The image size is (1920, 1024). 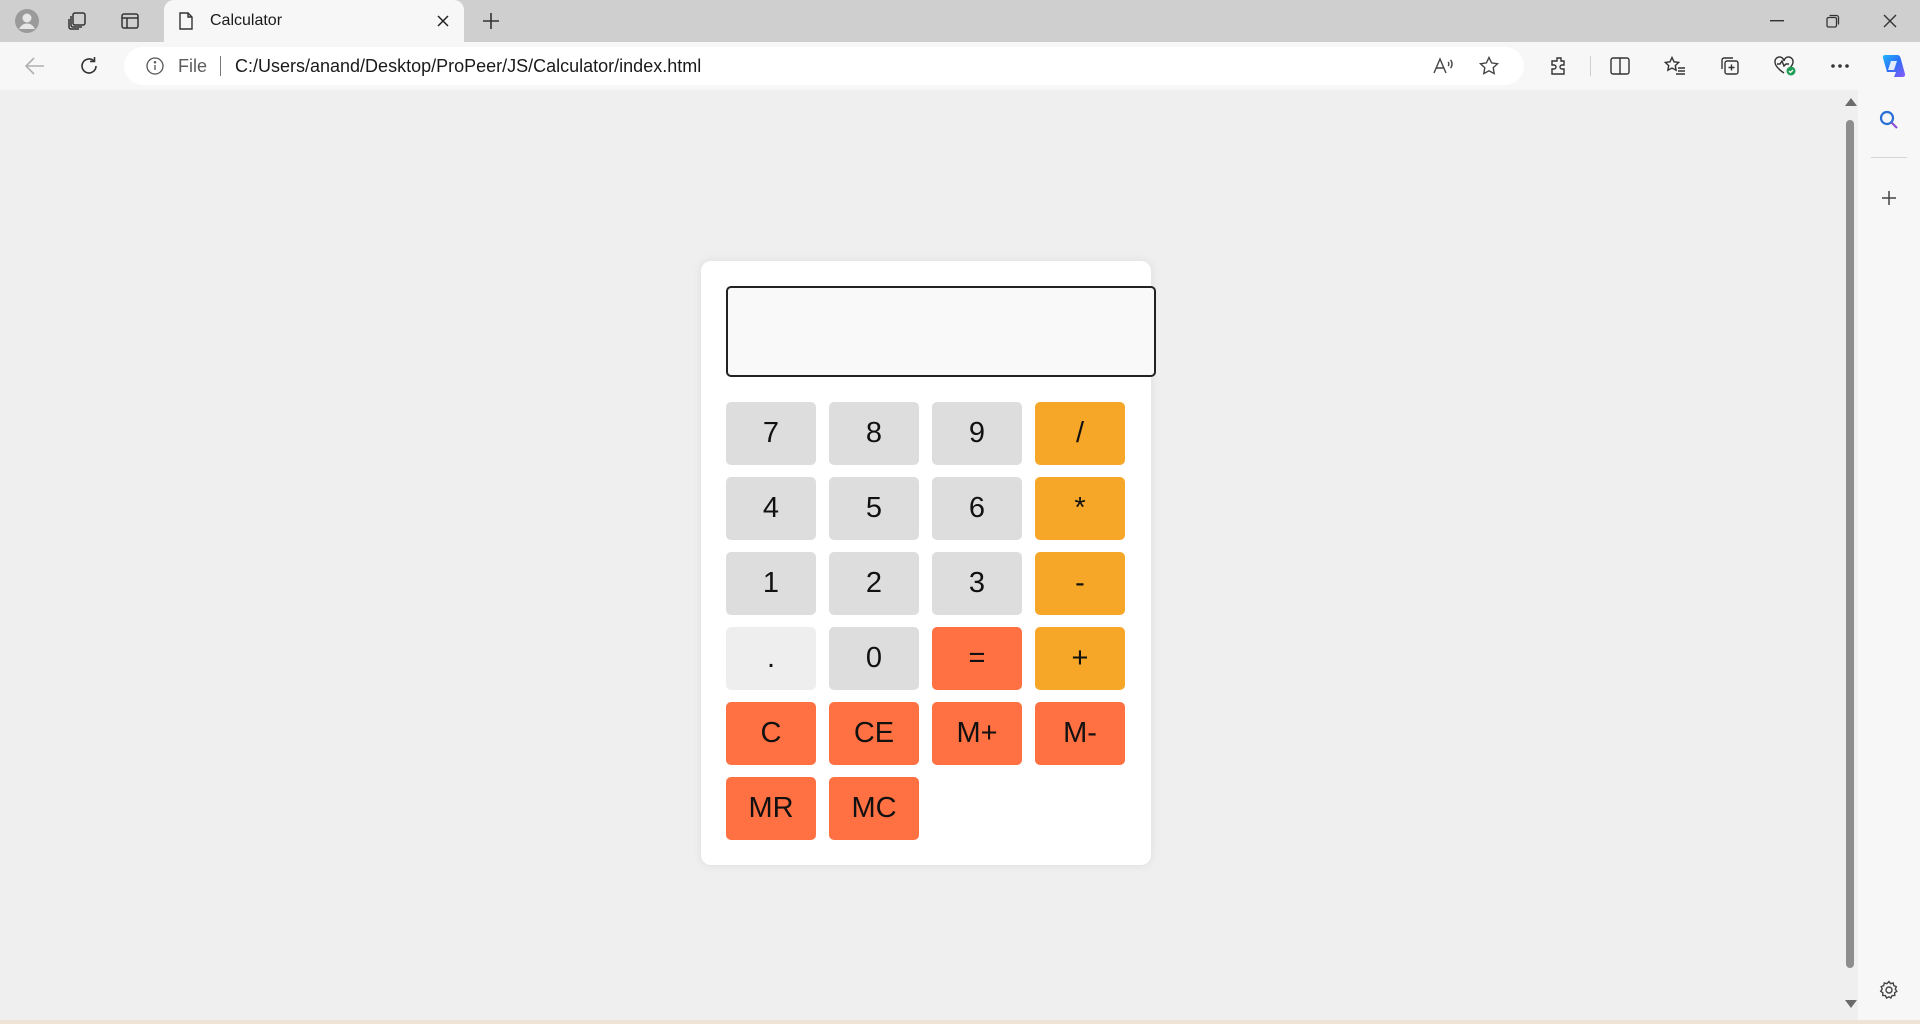 What do you see at coordinates (977, 733) in the screenshot?
I see `memory-add-button: M+` at bounding box center [977, 733].